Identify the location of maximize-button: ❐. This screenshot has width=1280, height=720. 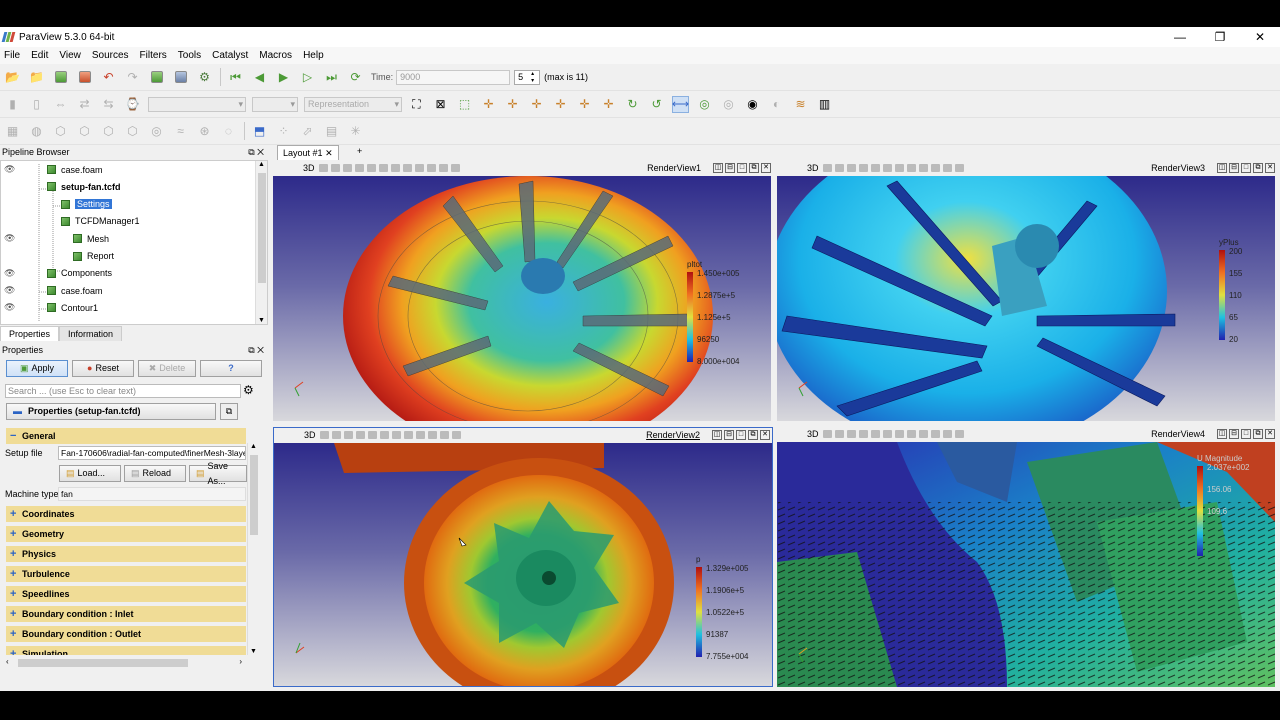
(1220, 37).